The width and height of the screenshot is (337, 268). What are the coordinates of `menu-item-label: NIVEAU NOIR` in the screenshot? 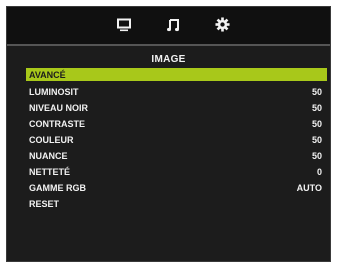 It's located at (59, 108).